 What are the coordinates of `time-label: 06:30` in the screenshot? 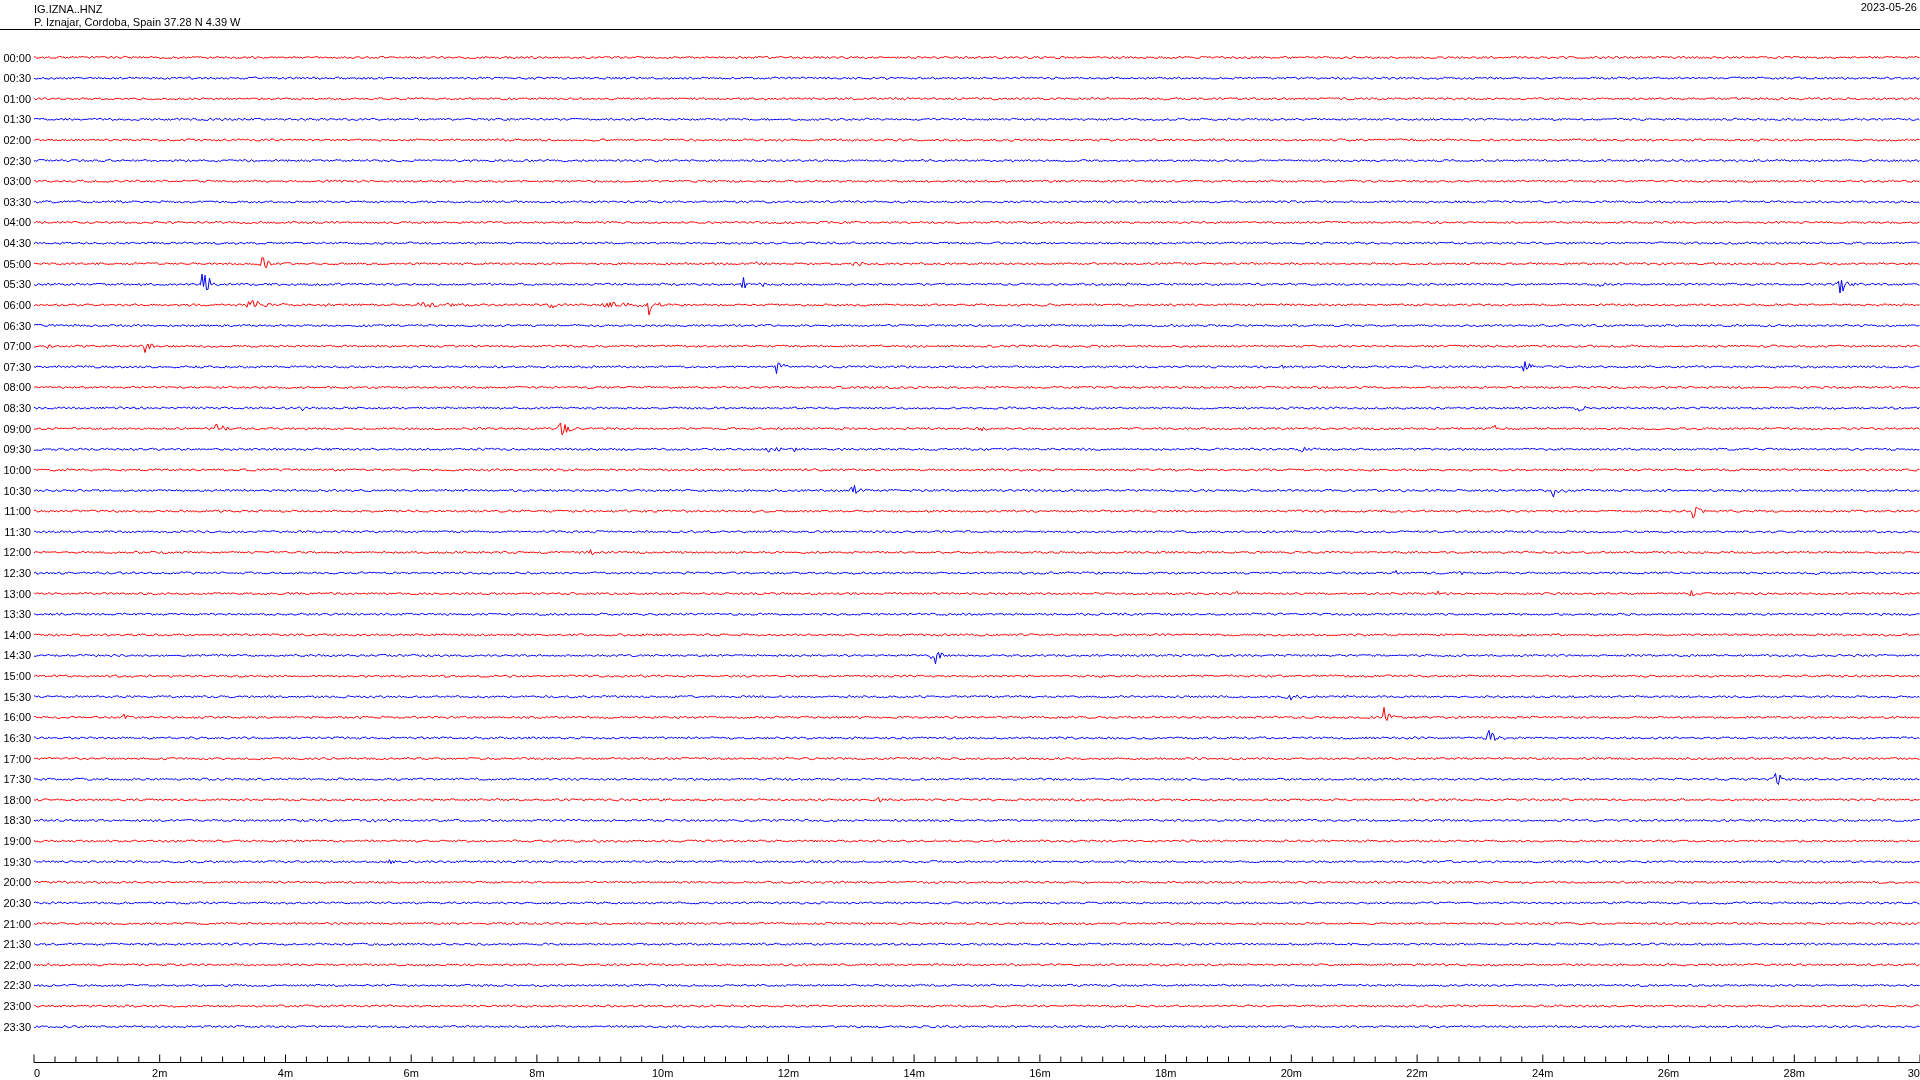 It's located at (17, 325).